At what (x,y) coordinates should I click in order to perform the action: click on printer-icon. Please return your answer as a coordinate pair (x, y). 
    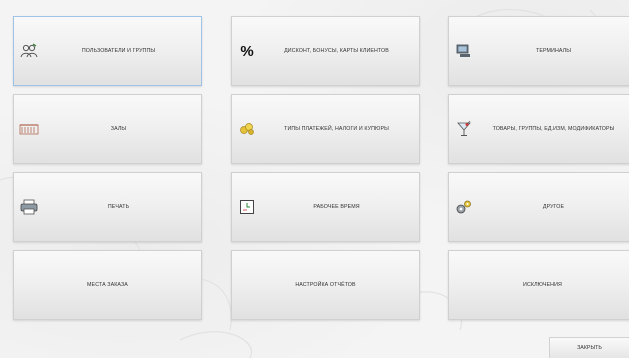
    Looking at the image, I should click on (29, 207).